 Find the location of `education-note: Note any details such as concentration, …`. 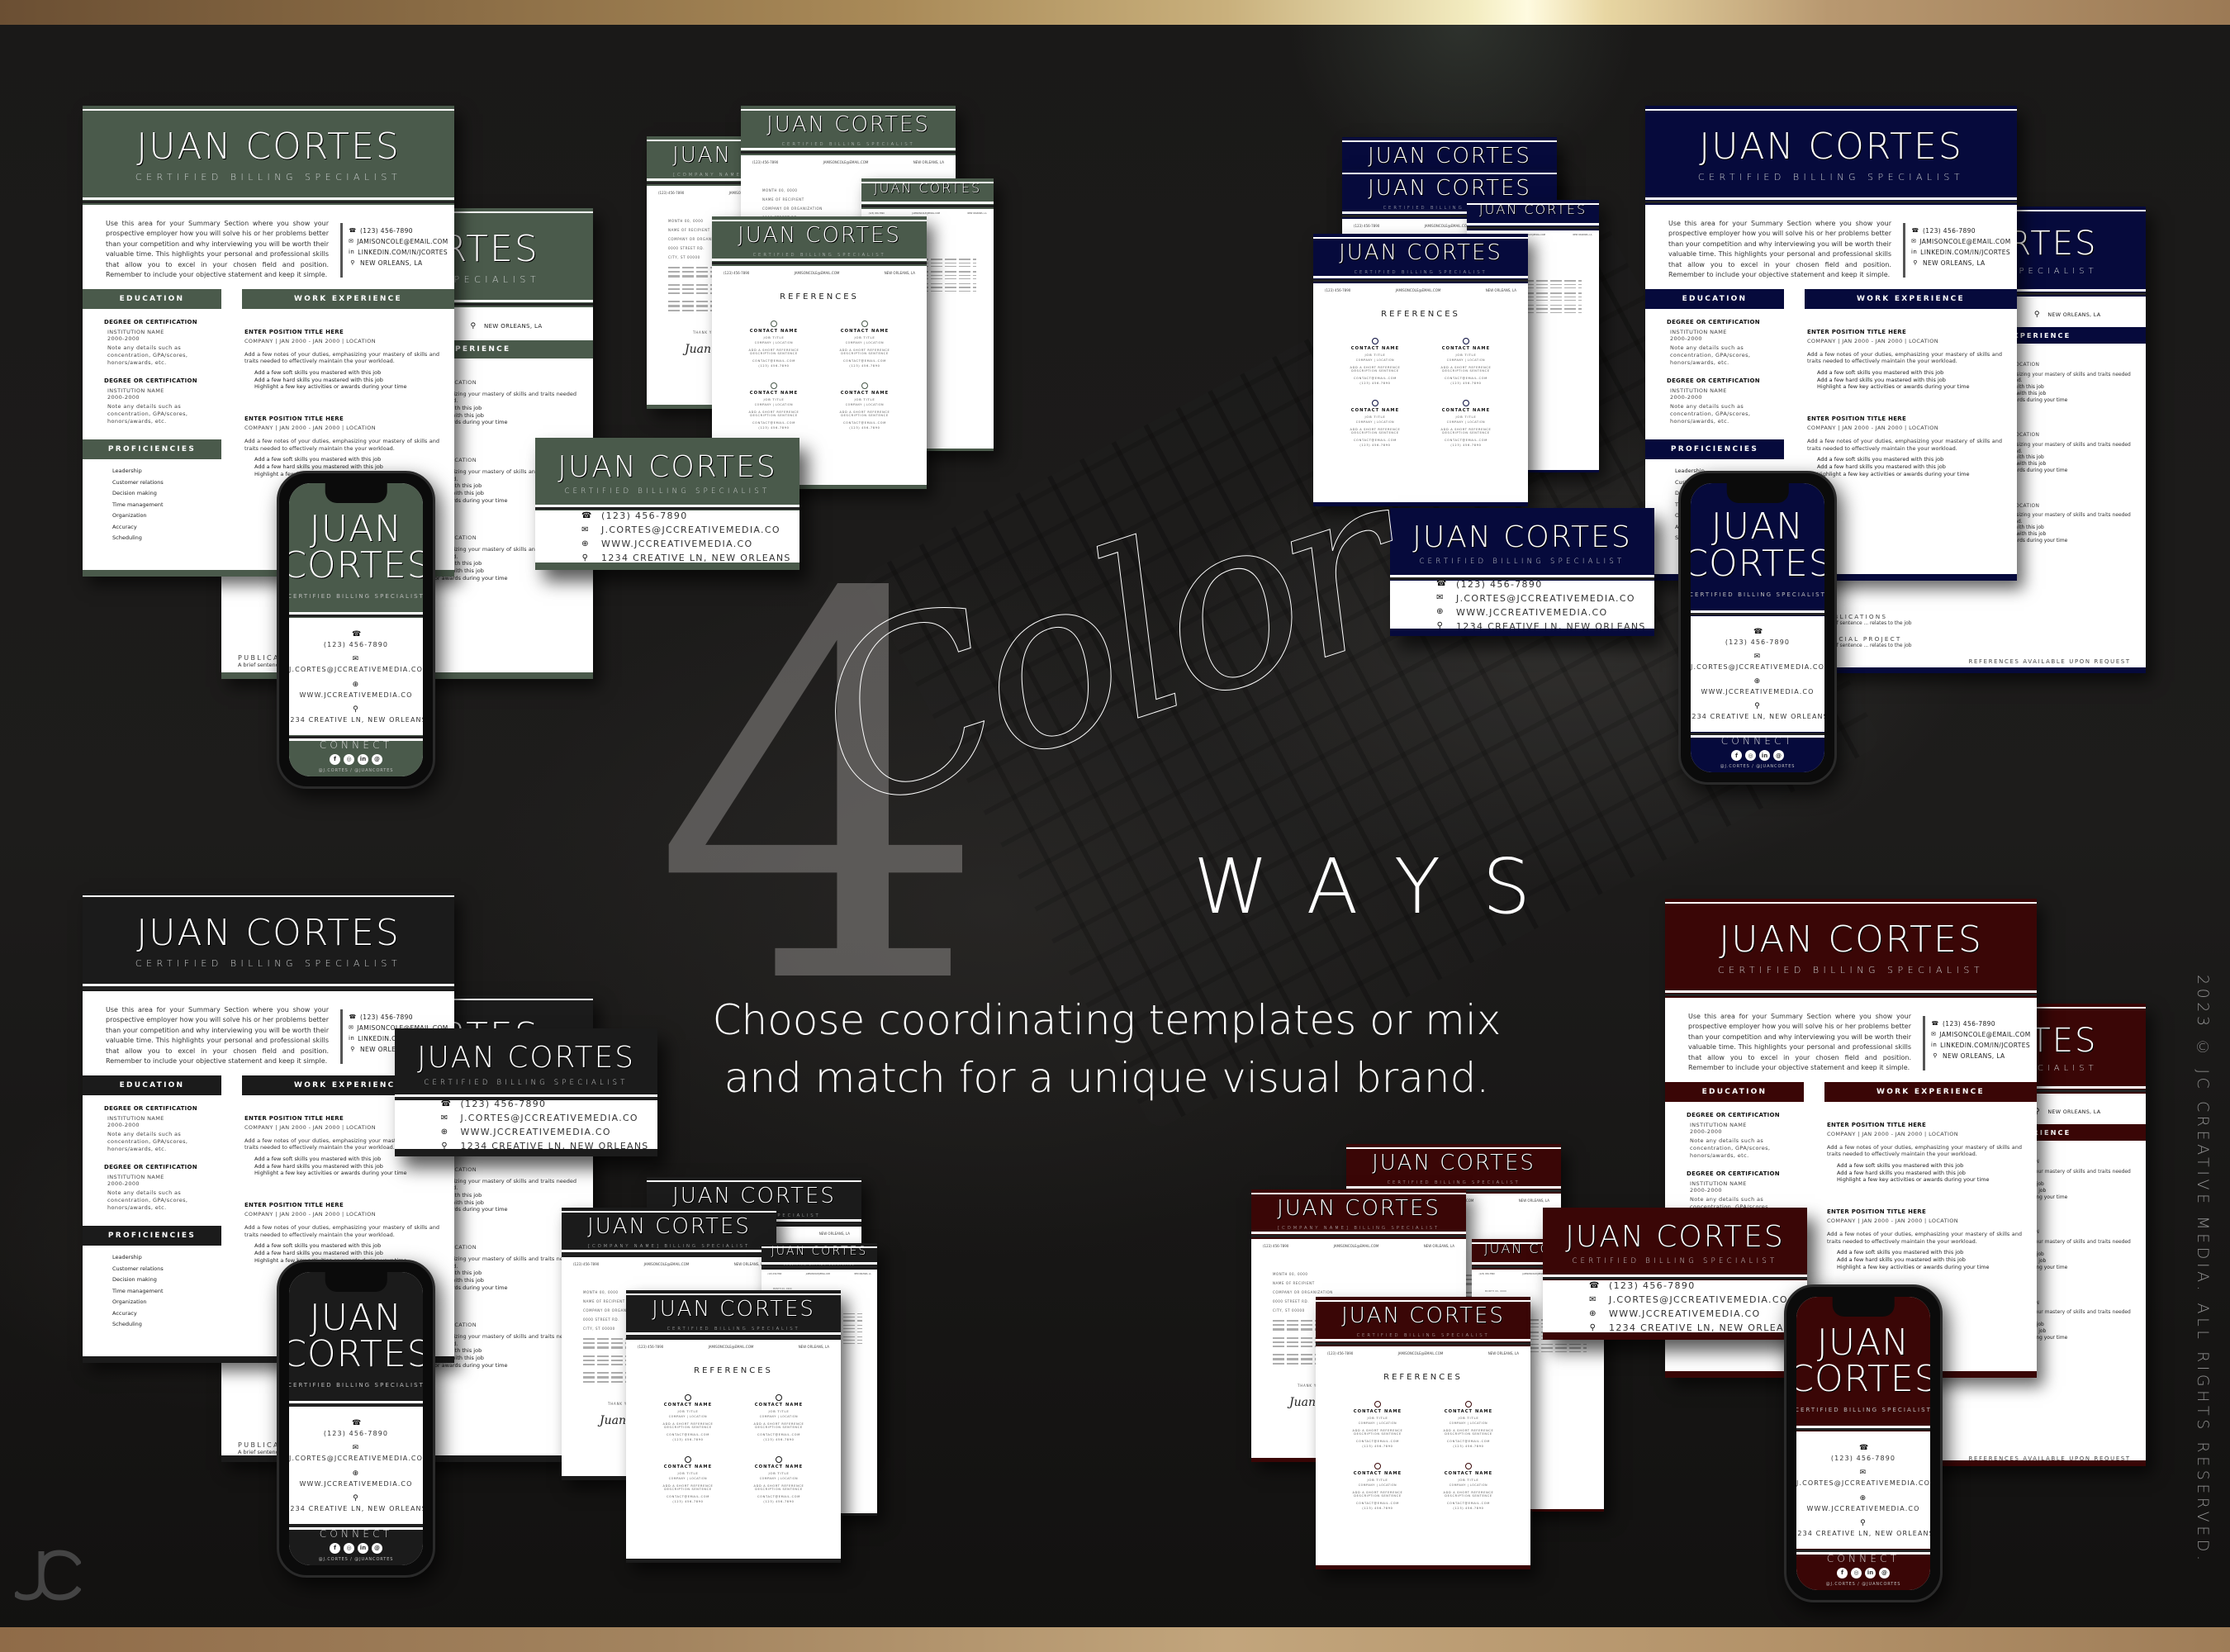

education-note: Note any details such as concentration, … is located at coordinates (147, 414).